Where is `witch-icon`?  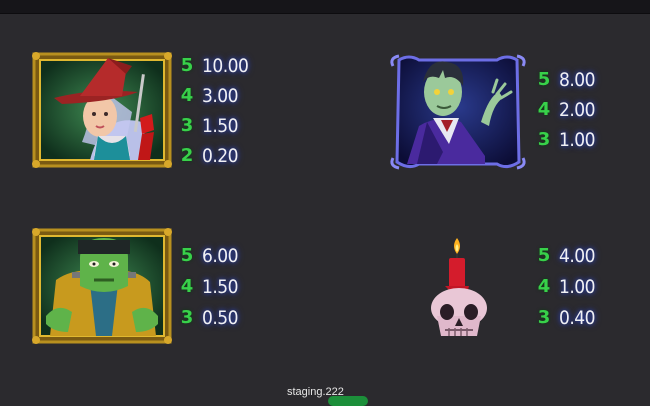
witch-icon is located at coordinates (102, 110).